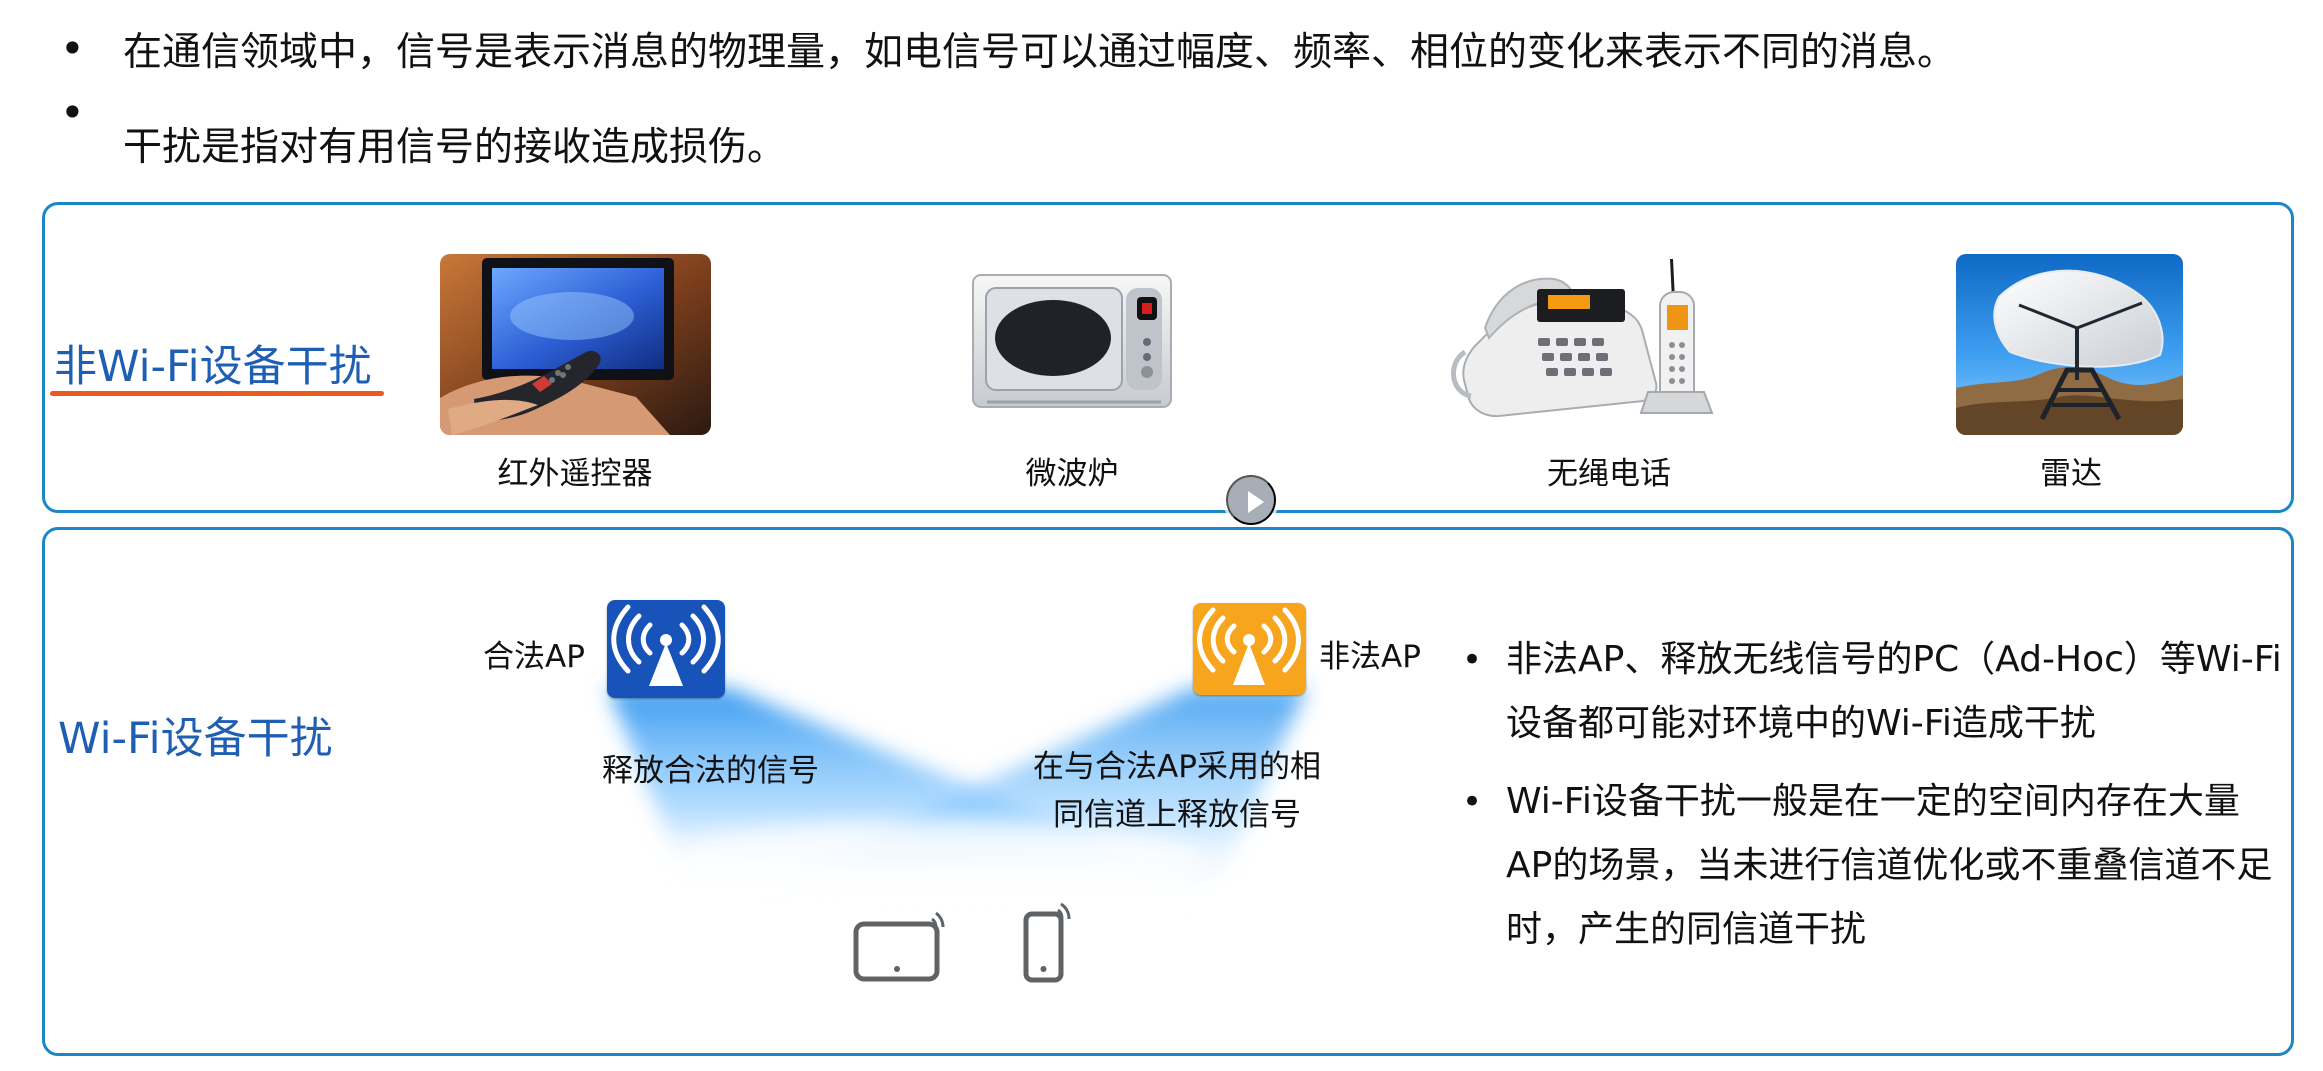  I want to click on phone-icon, so click(1049, 941).